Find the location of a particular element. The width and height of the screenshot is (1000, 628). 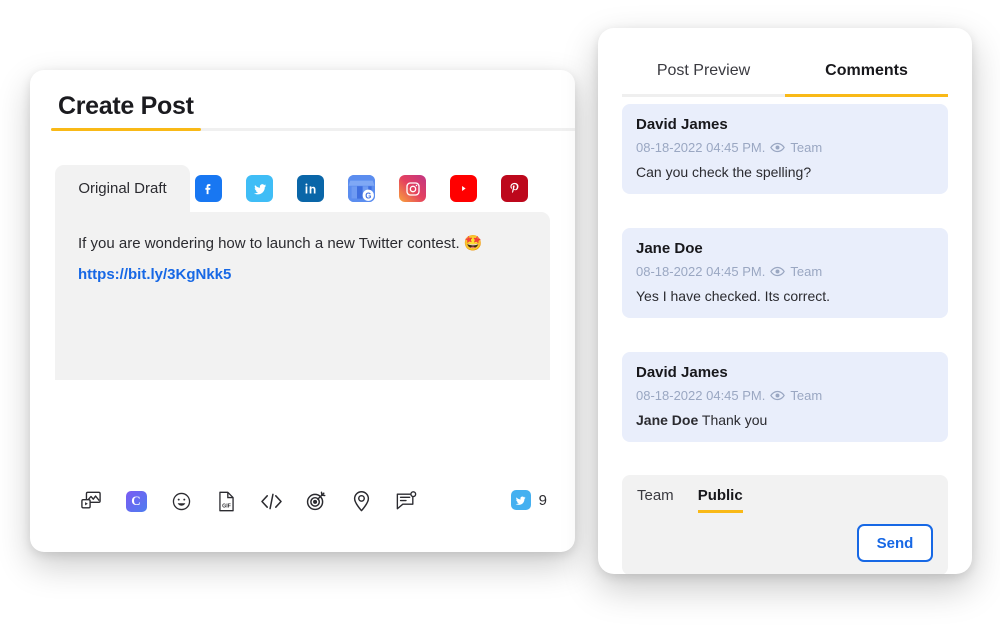

compose-tab-team: Team is located at coordinates (655, 500).